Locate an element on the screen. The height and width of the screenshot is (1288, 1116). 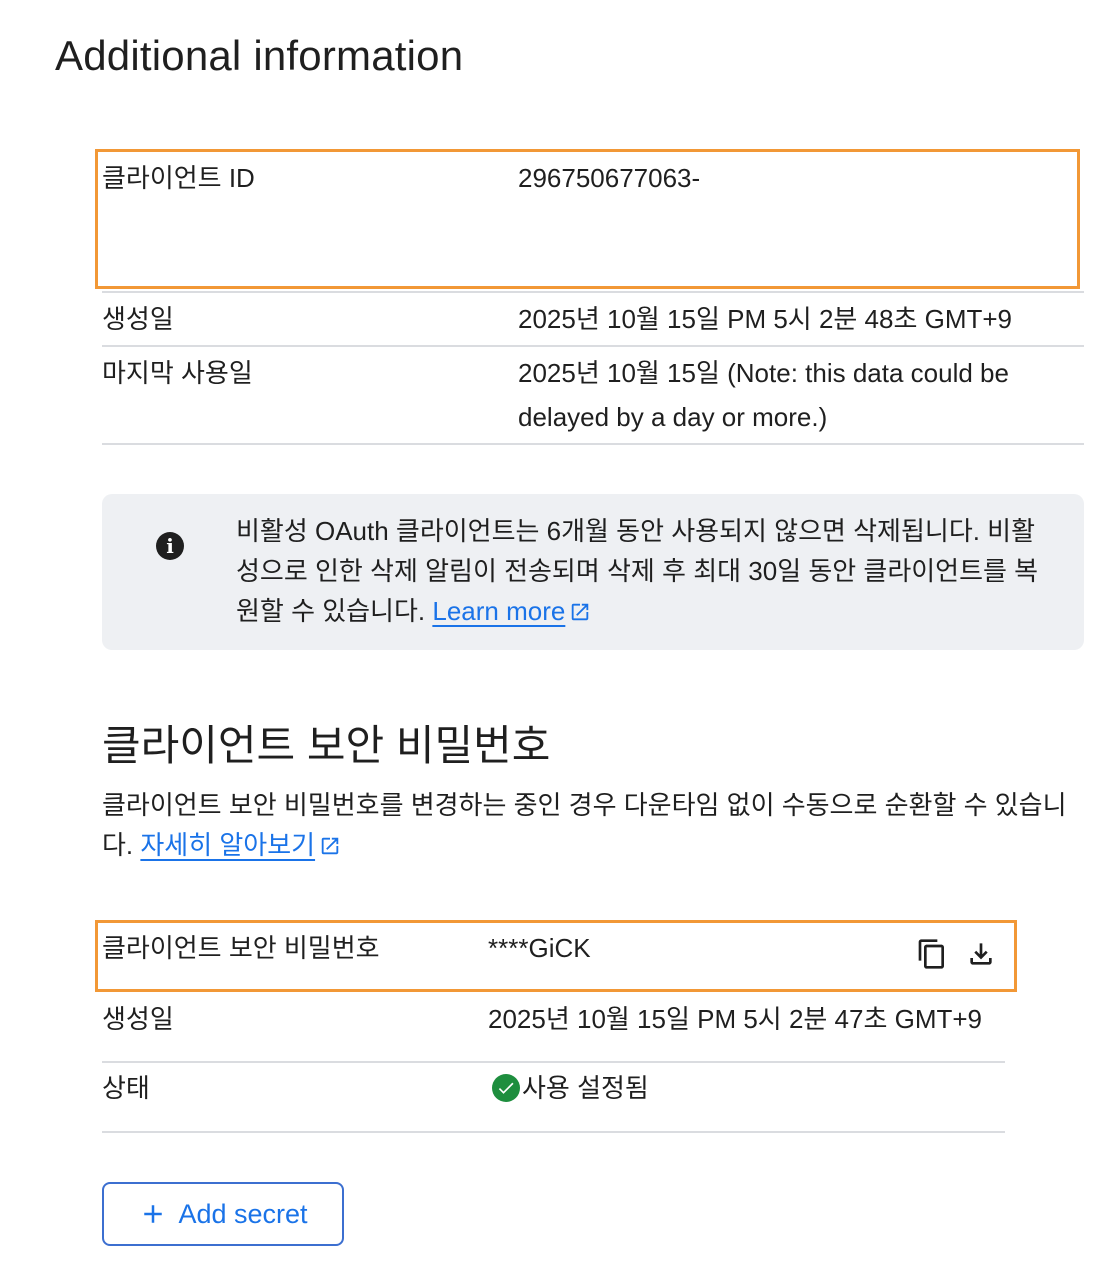
learn-more-secrets-link: 자세히 알아보기 is located at coordinates (240, 845).